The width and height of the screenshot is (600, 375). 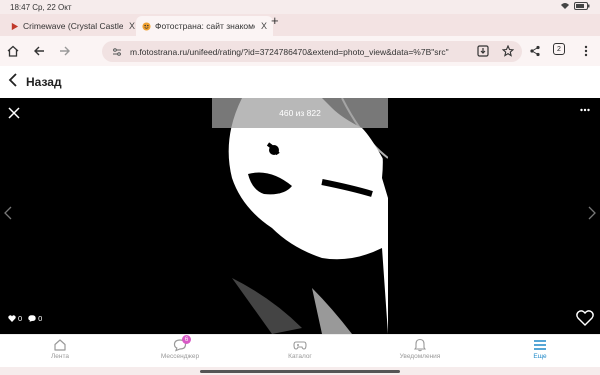 What do you see at coordinates (25, 318) in the screenshot?
I see `photo-stats: 0 0` at bounding box center [25, 318].